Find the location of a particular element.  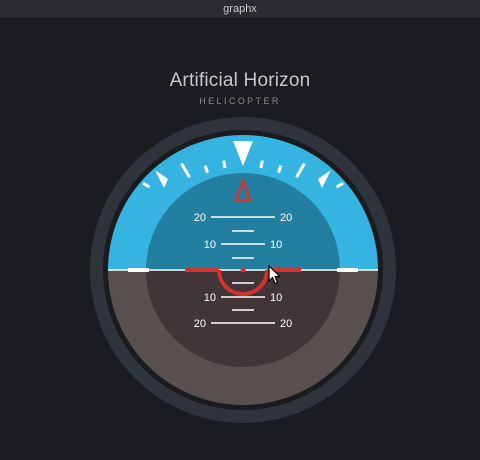

pitch-label-down20-left: 20 is located at coordinates (200, 324).